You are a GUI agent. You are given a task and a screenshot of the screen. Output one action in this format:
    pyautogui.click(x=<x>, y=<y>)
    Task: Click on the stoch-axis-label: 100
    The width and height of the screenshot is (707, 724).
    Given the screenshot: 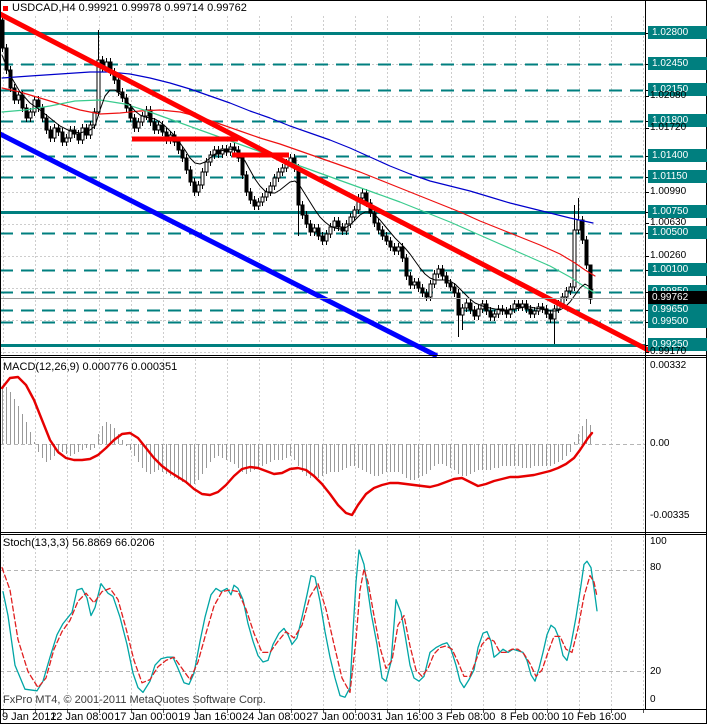 What is the action you would take?
    pyautogui.click(x=658, y=541)
    